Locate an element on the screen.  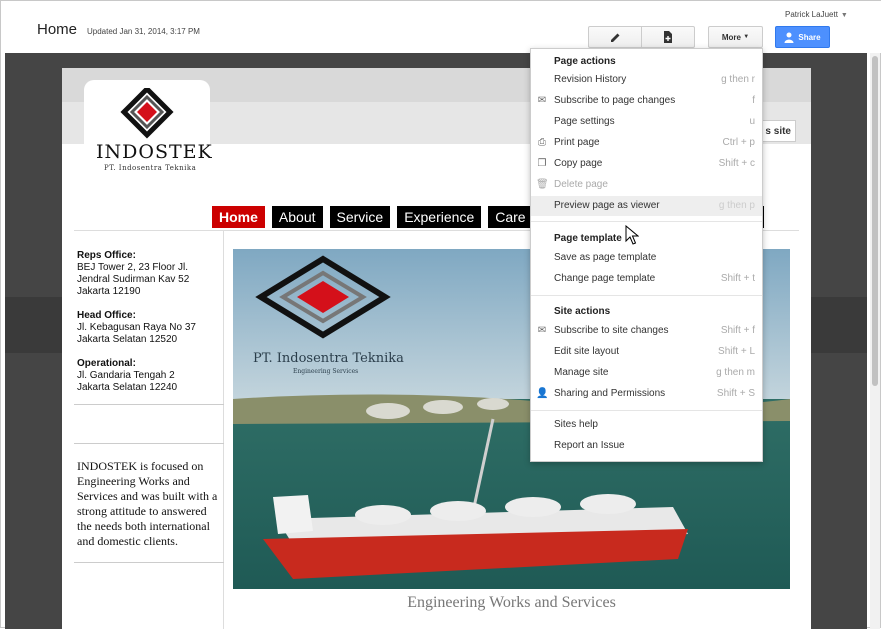
user-name: Patrick LaJuett is located at coordinates (811, 14).